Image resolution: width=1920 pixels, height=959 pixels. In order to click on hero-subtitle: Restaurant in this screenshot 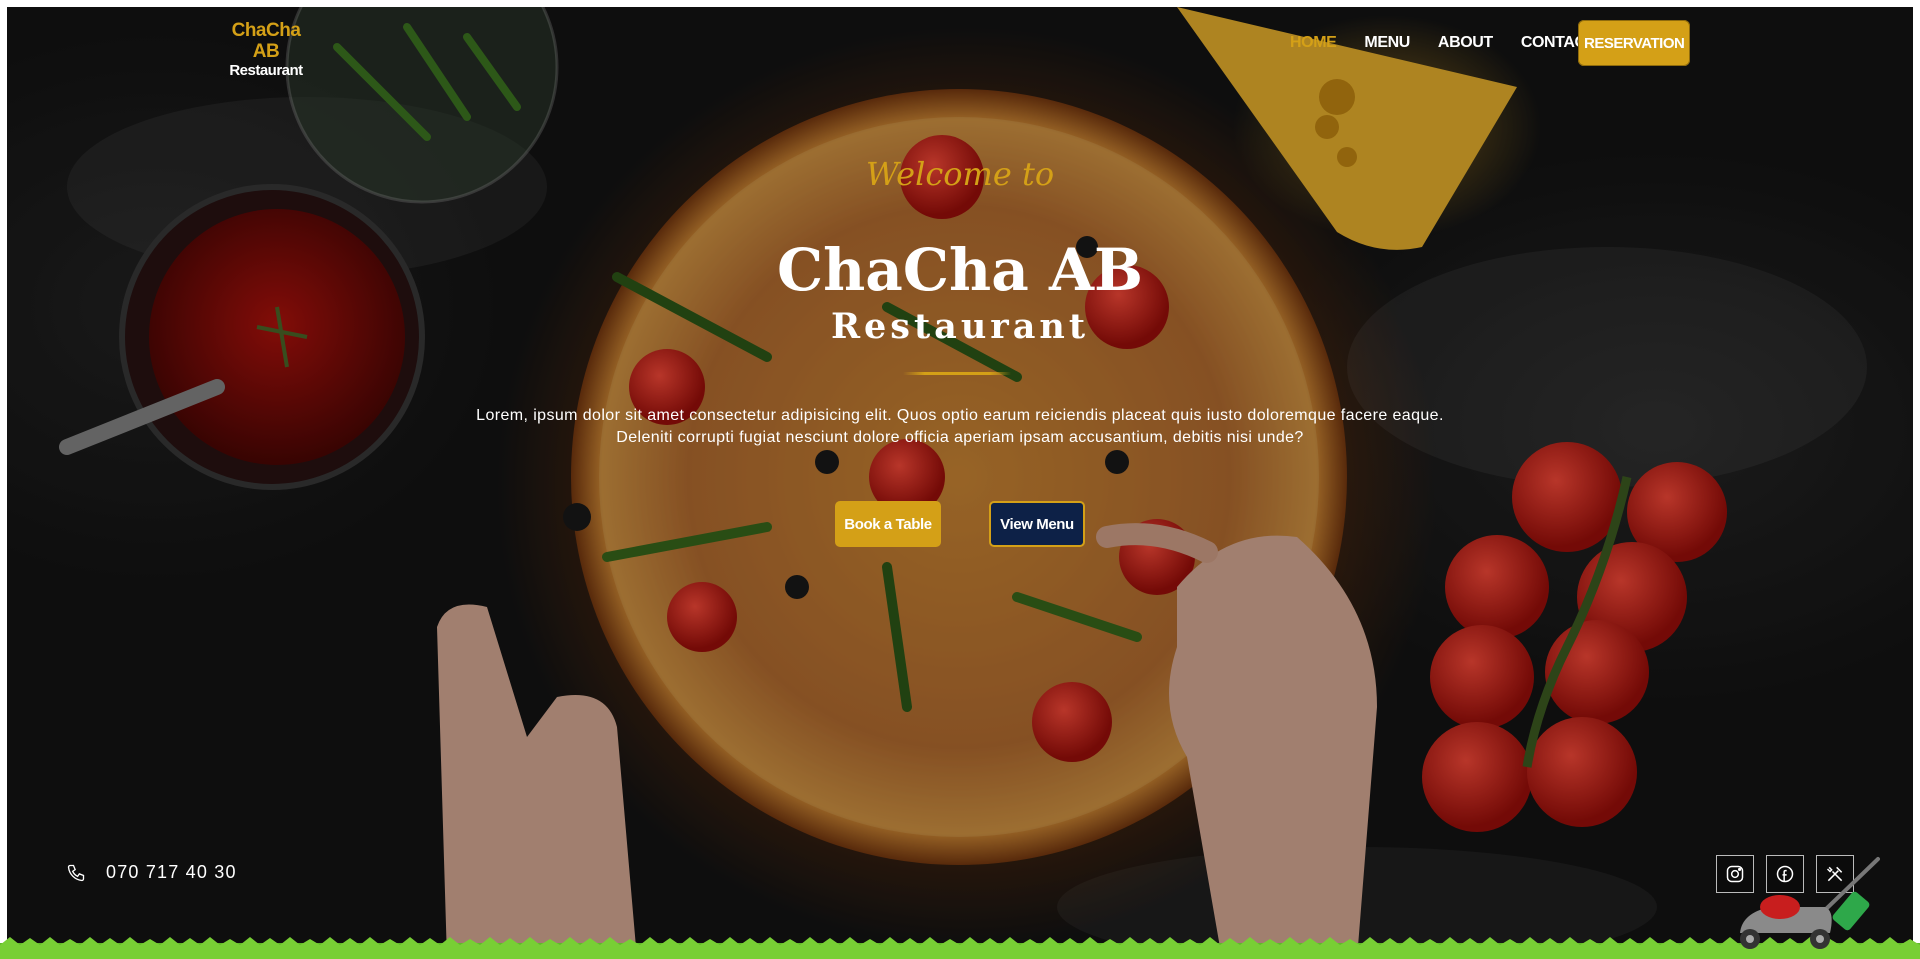, I will do `click(960, 326)`.